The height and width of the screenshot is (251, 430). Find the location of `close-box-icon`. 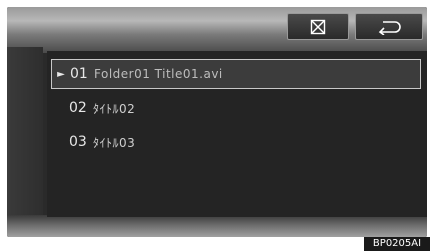

close-box-icon is located at coordinates (318, 26).